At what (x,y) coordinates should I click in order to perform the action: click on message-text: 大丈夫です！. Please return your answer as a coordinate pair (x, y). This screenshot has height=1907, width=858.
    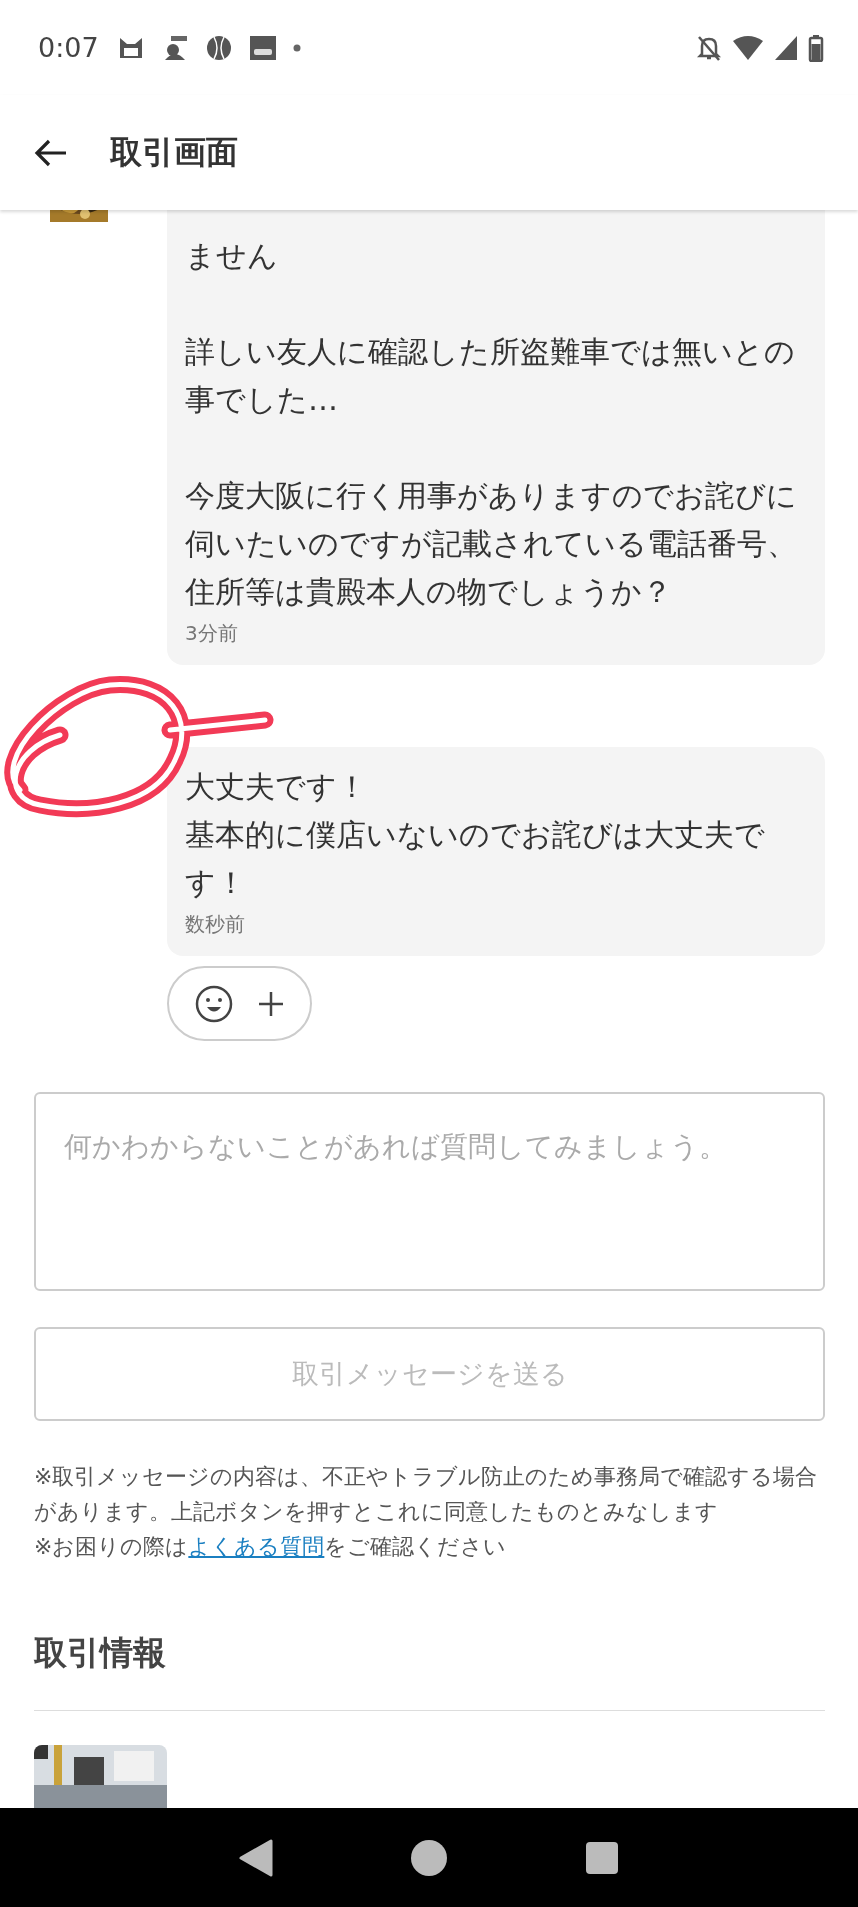
    Looking at the image, I should click on (276, 787).